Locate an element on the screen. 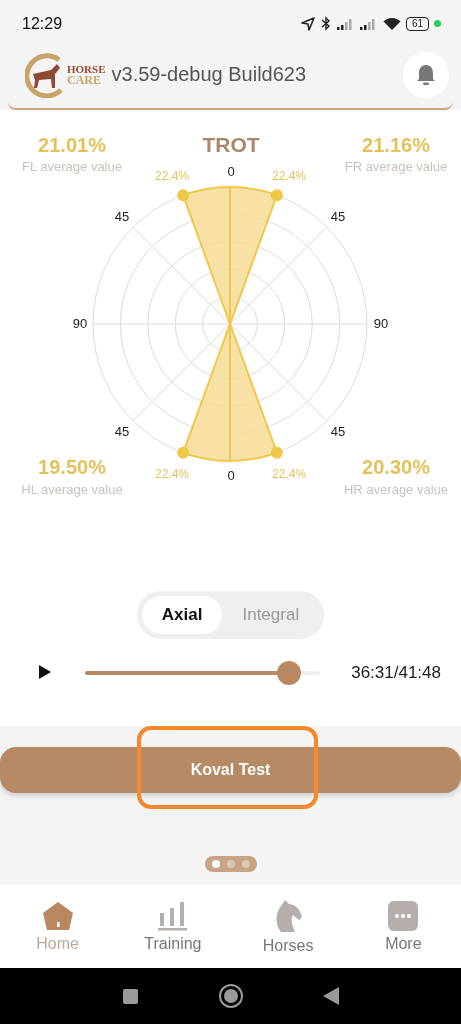 The width and height of the screenshot is (461, 1024). logo-icon is located at coordinates (45, 74).